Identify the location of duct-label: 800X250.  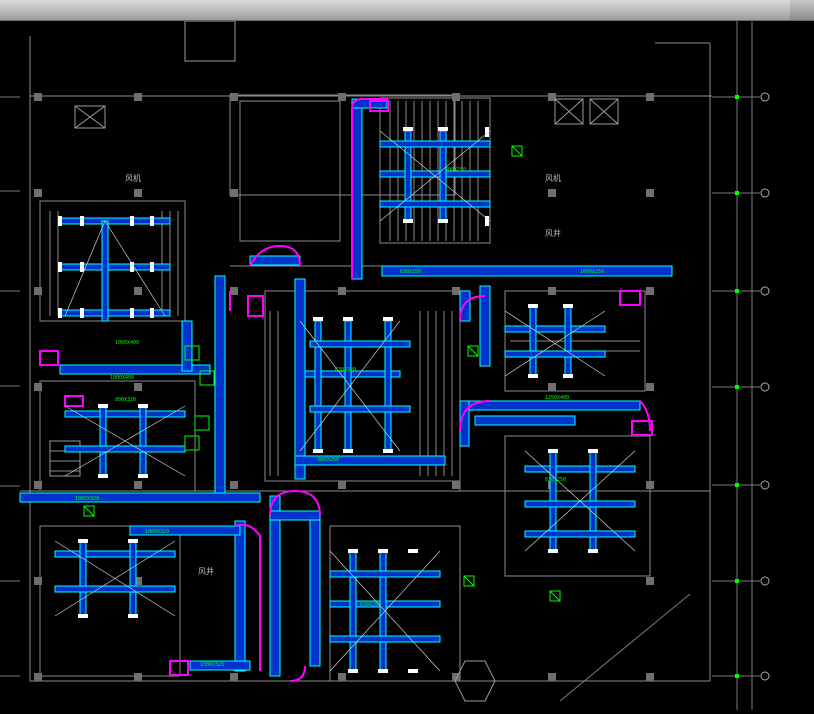
(328, 460).